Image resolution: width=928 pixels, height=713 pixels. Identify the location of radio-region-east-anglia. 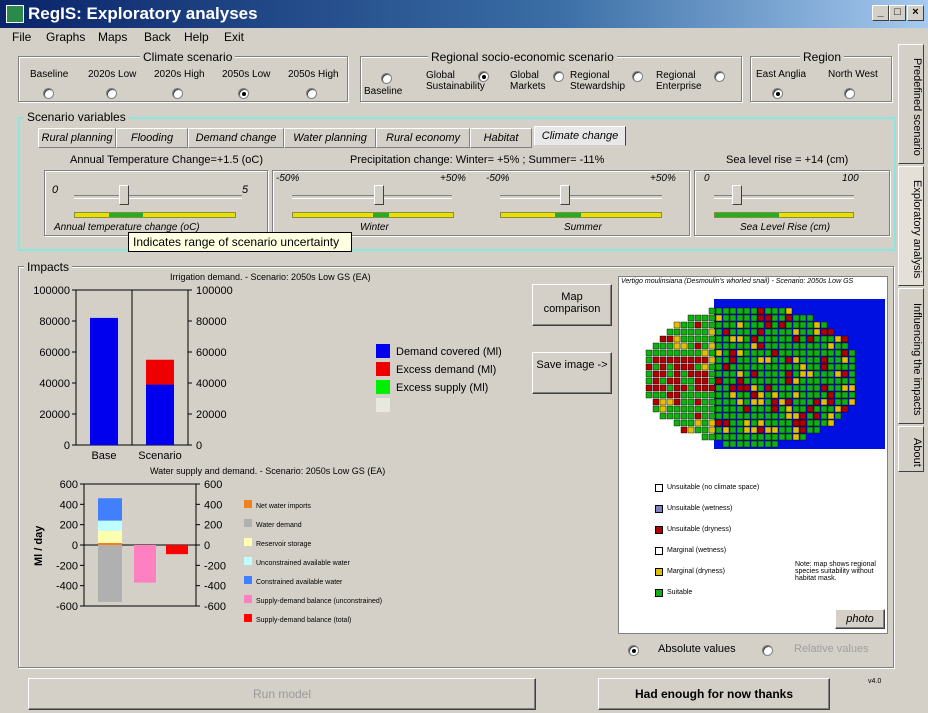
(777, 93).